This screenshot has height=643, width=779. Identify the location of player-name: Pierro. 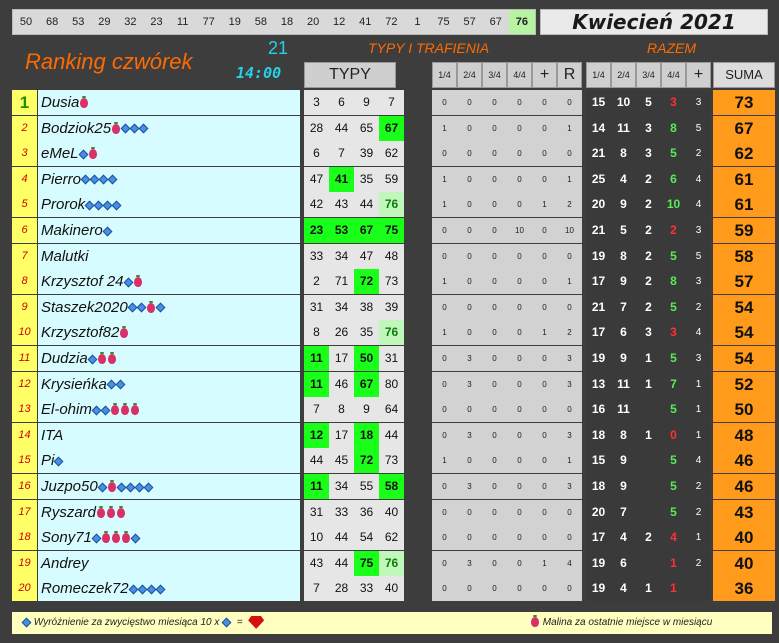
(61, 179).